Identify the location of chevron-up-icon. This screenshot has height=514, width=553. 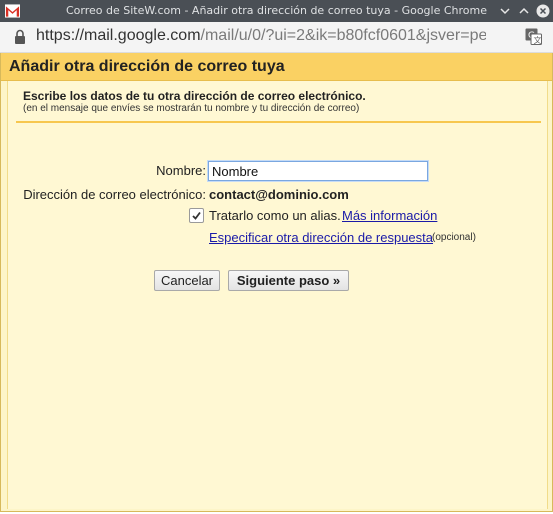
(524, 10).